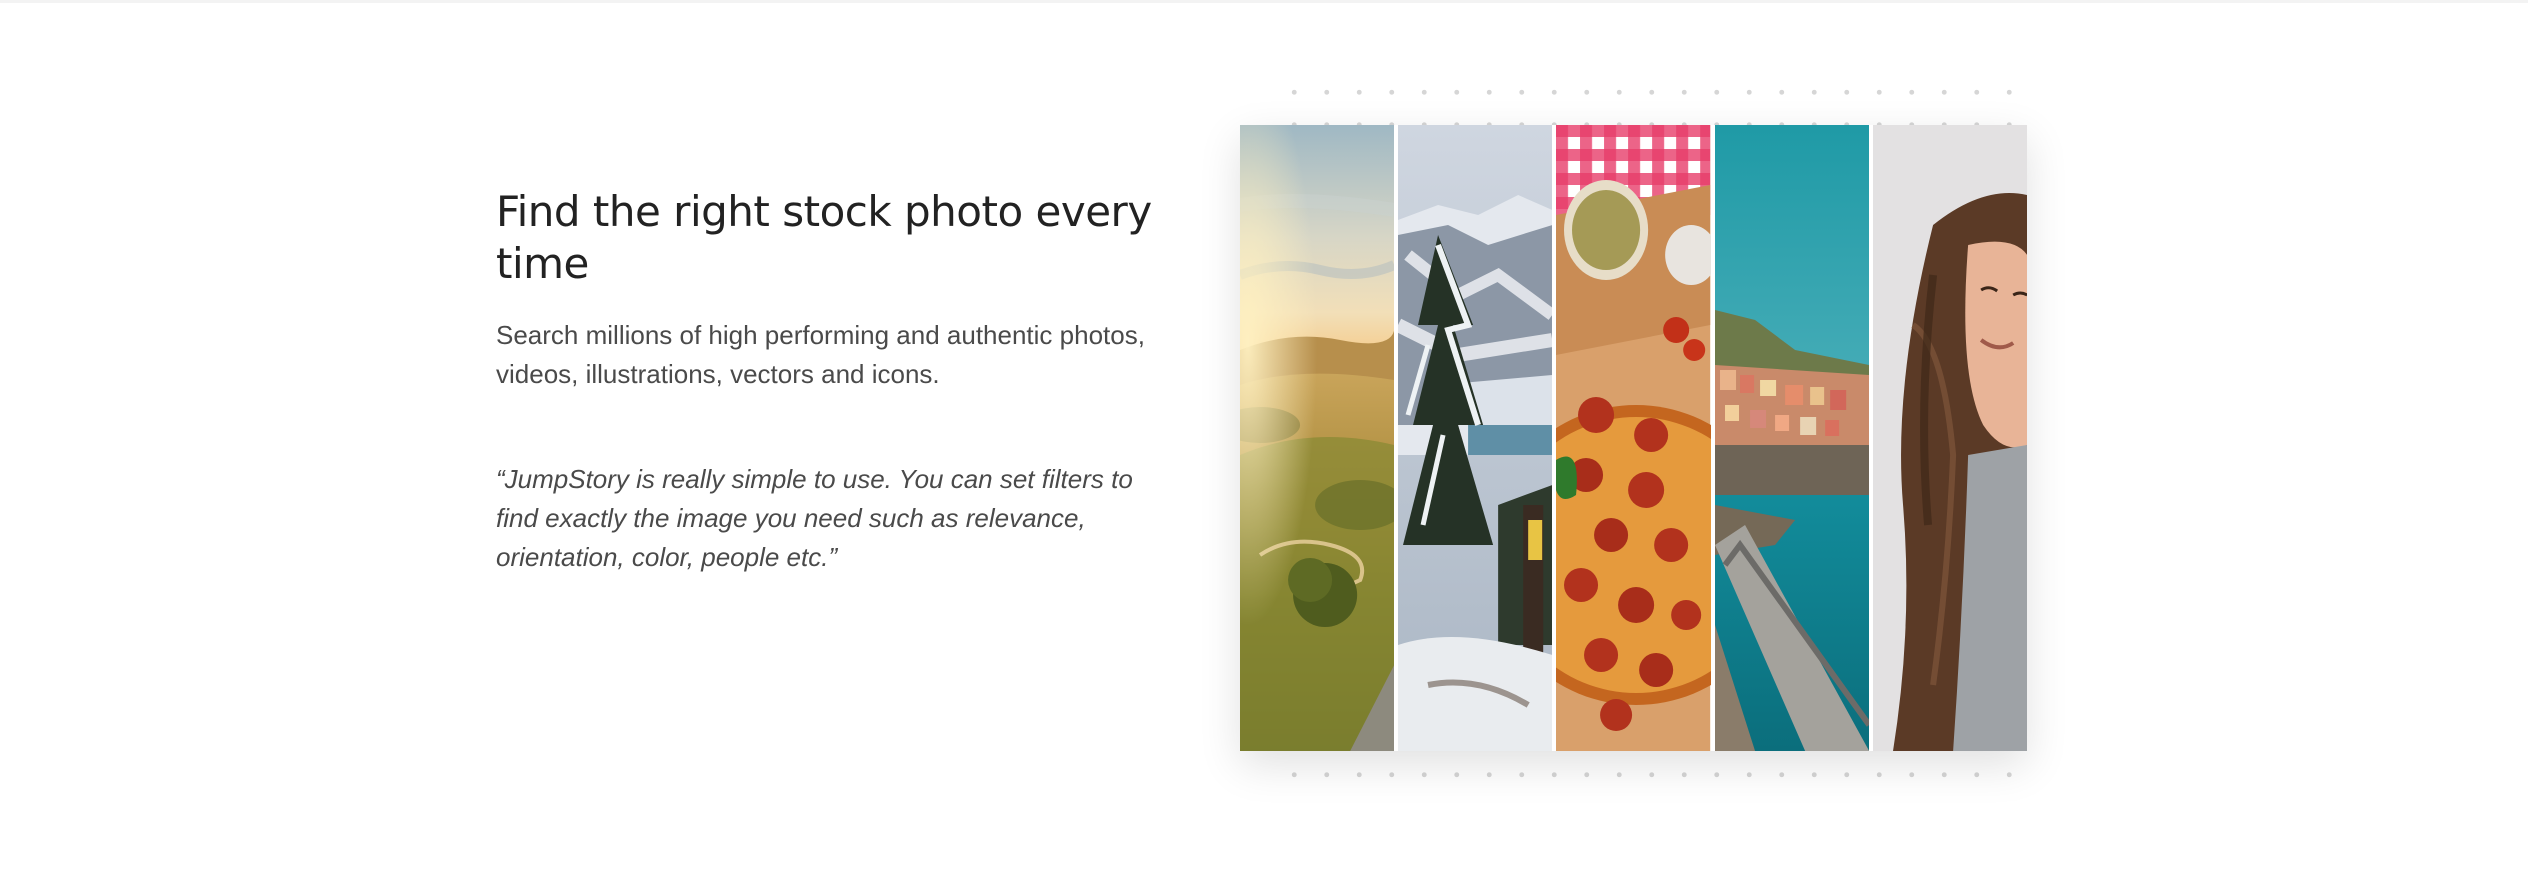 Image resolution: width=2528 pixels, height=893 pixels. I want to click on pepperoni-pizza-photo, so click(1633, 438).